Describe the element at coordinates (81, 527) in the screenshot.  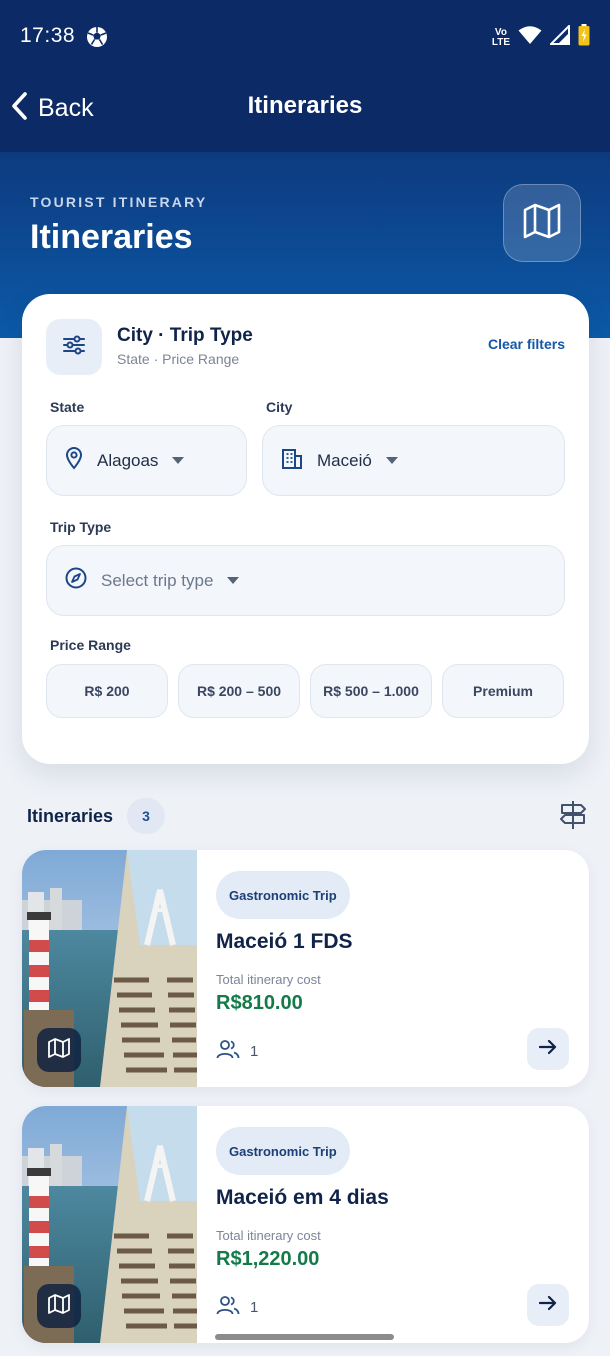
I see `trip-type-label: Trip Type` at that location.